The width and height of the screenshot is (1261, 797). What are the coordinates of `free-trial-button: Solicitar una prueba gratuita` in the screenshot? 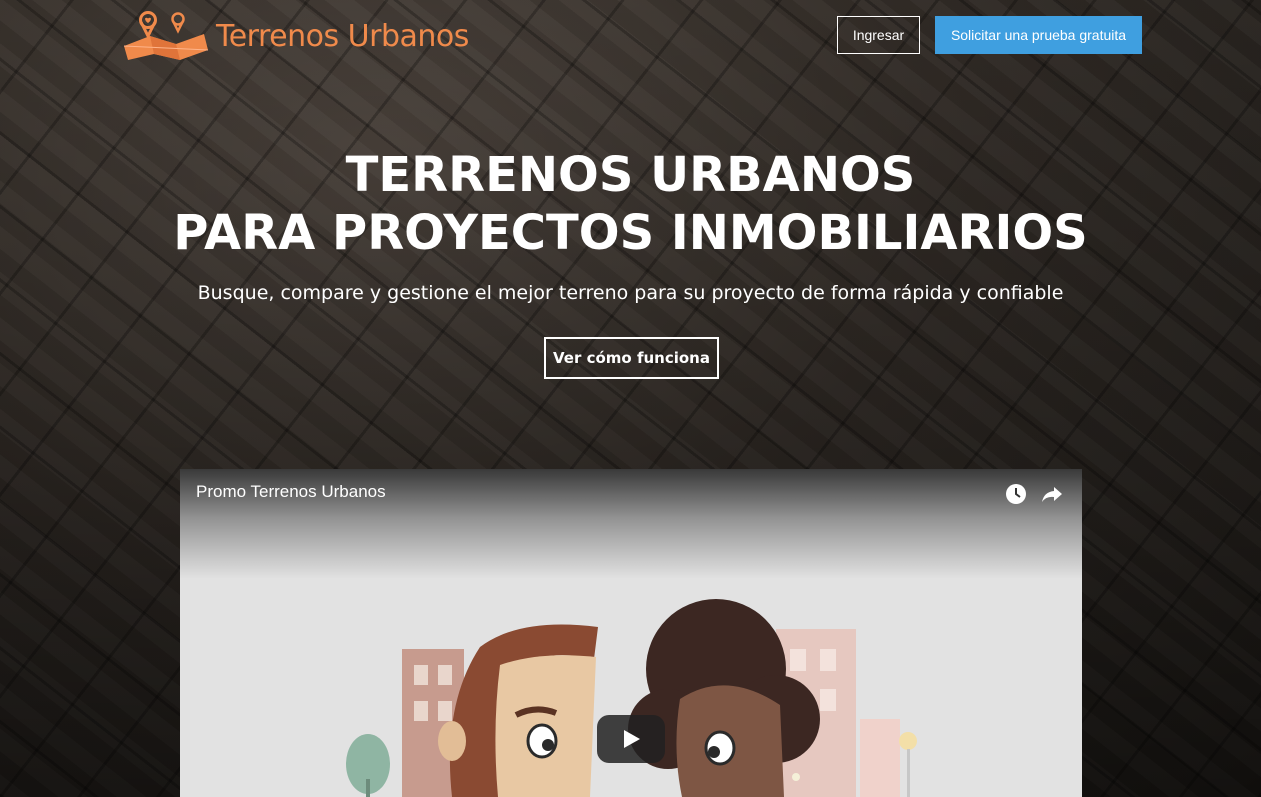 It's located at (1038, 35).